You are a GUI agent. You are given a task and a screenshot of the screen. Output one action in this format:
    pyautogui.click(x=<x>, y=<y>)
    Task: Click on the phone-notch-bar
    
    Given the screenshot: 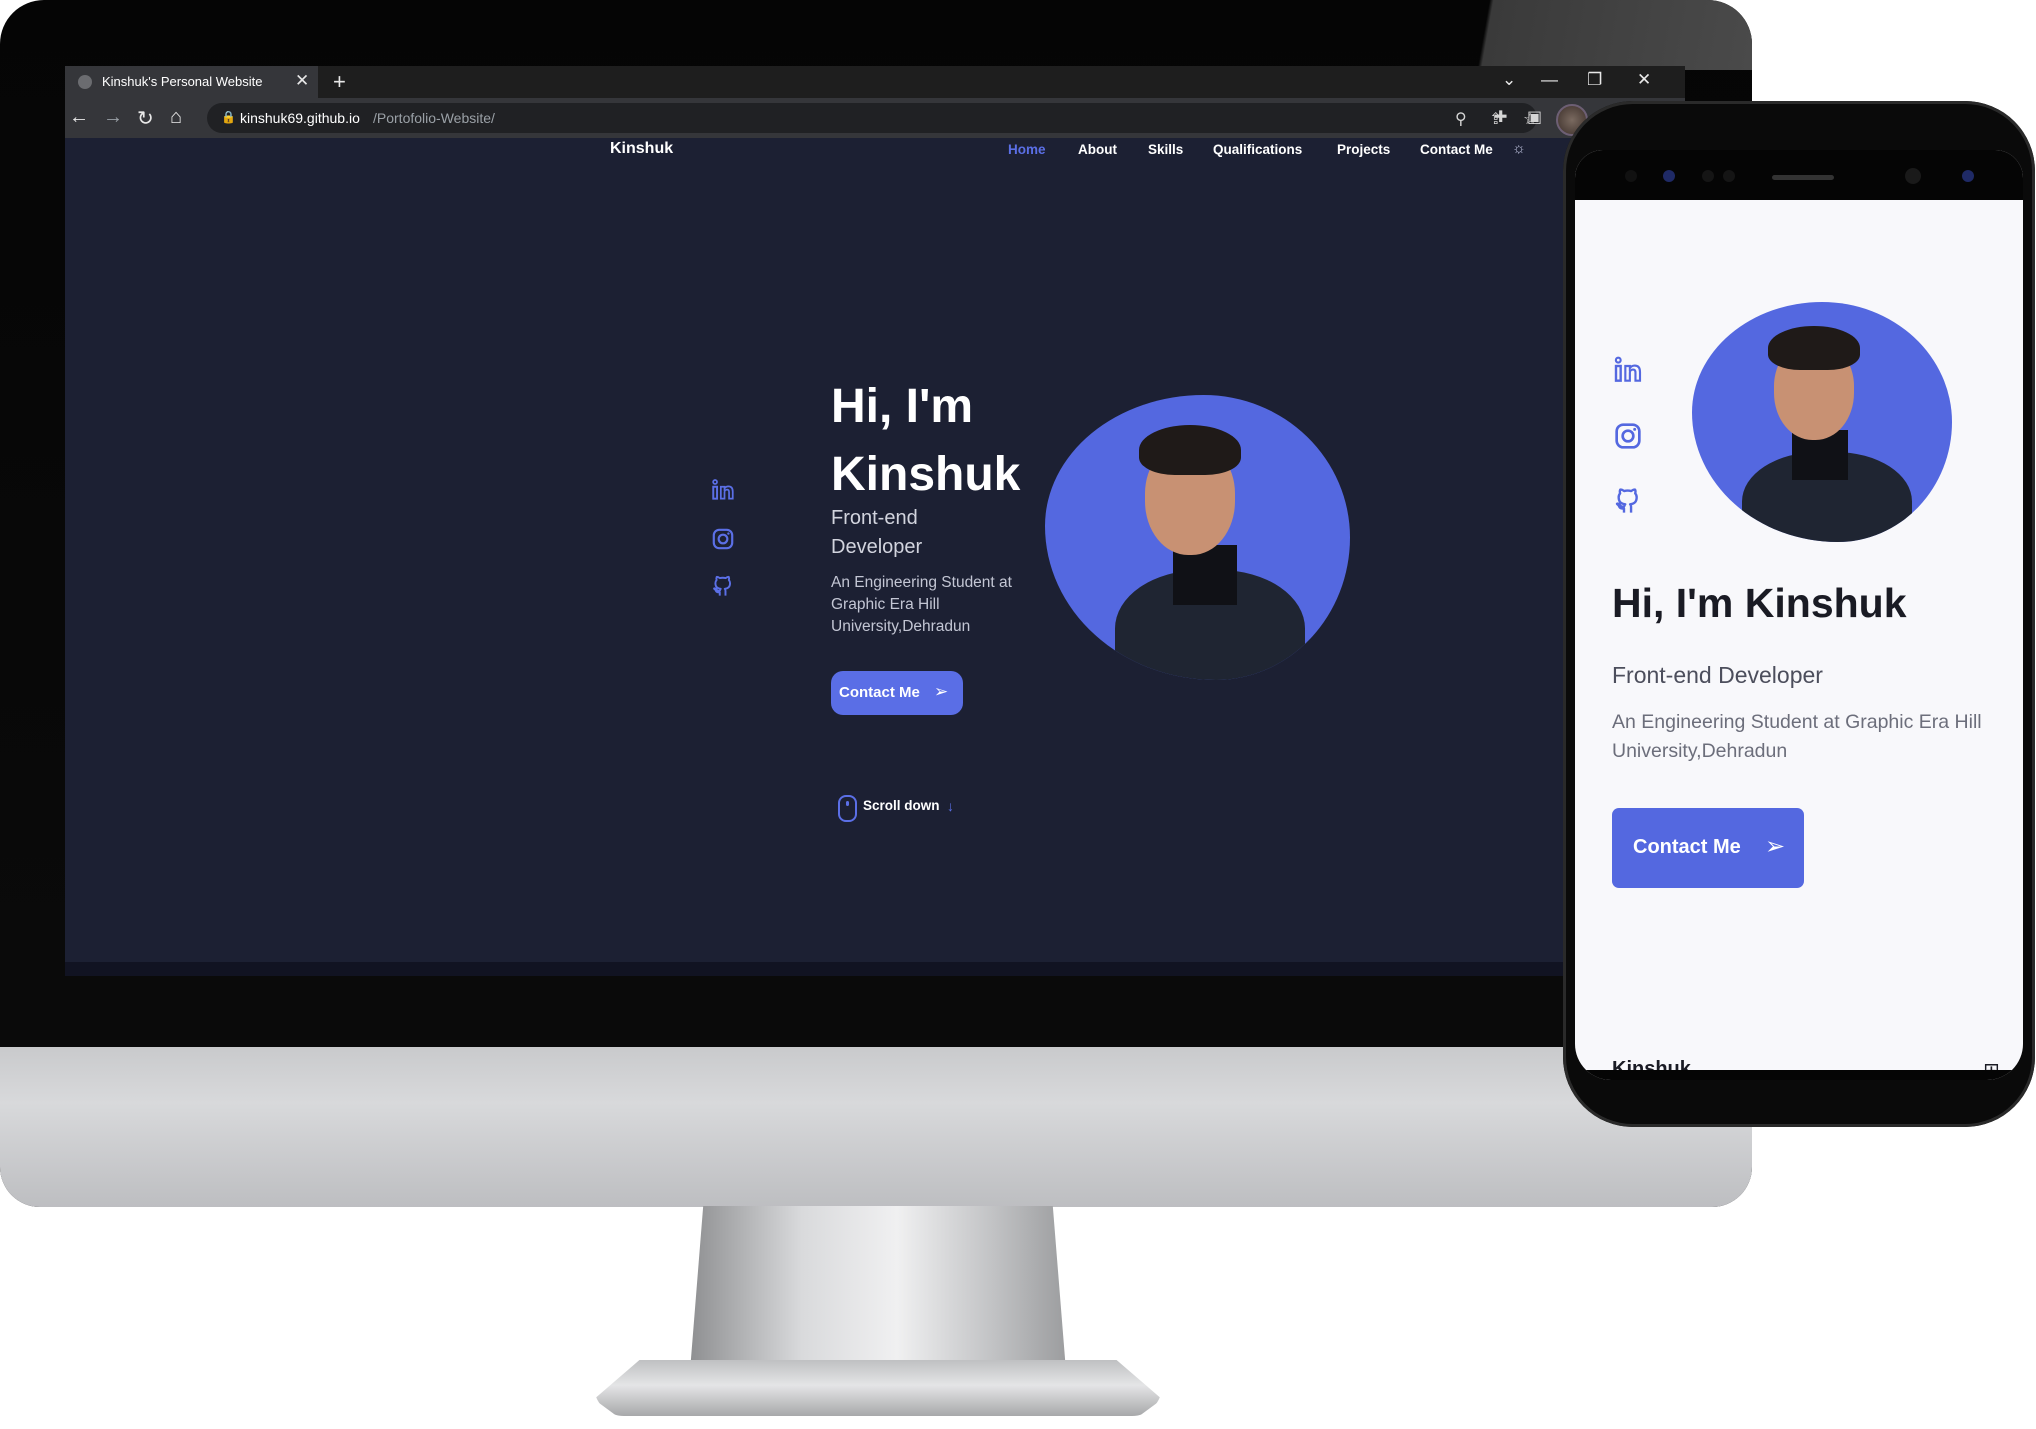 What is the action you would take?
    pyautogui.click(x=1799, y=175)
    